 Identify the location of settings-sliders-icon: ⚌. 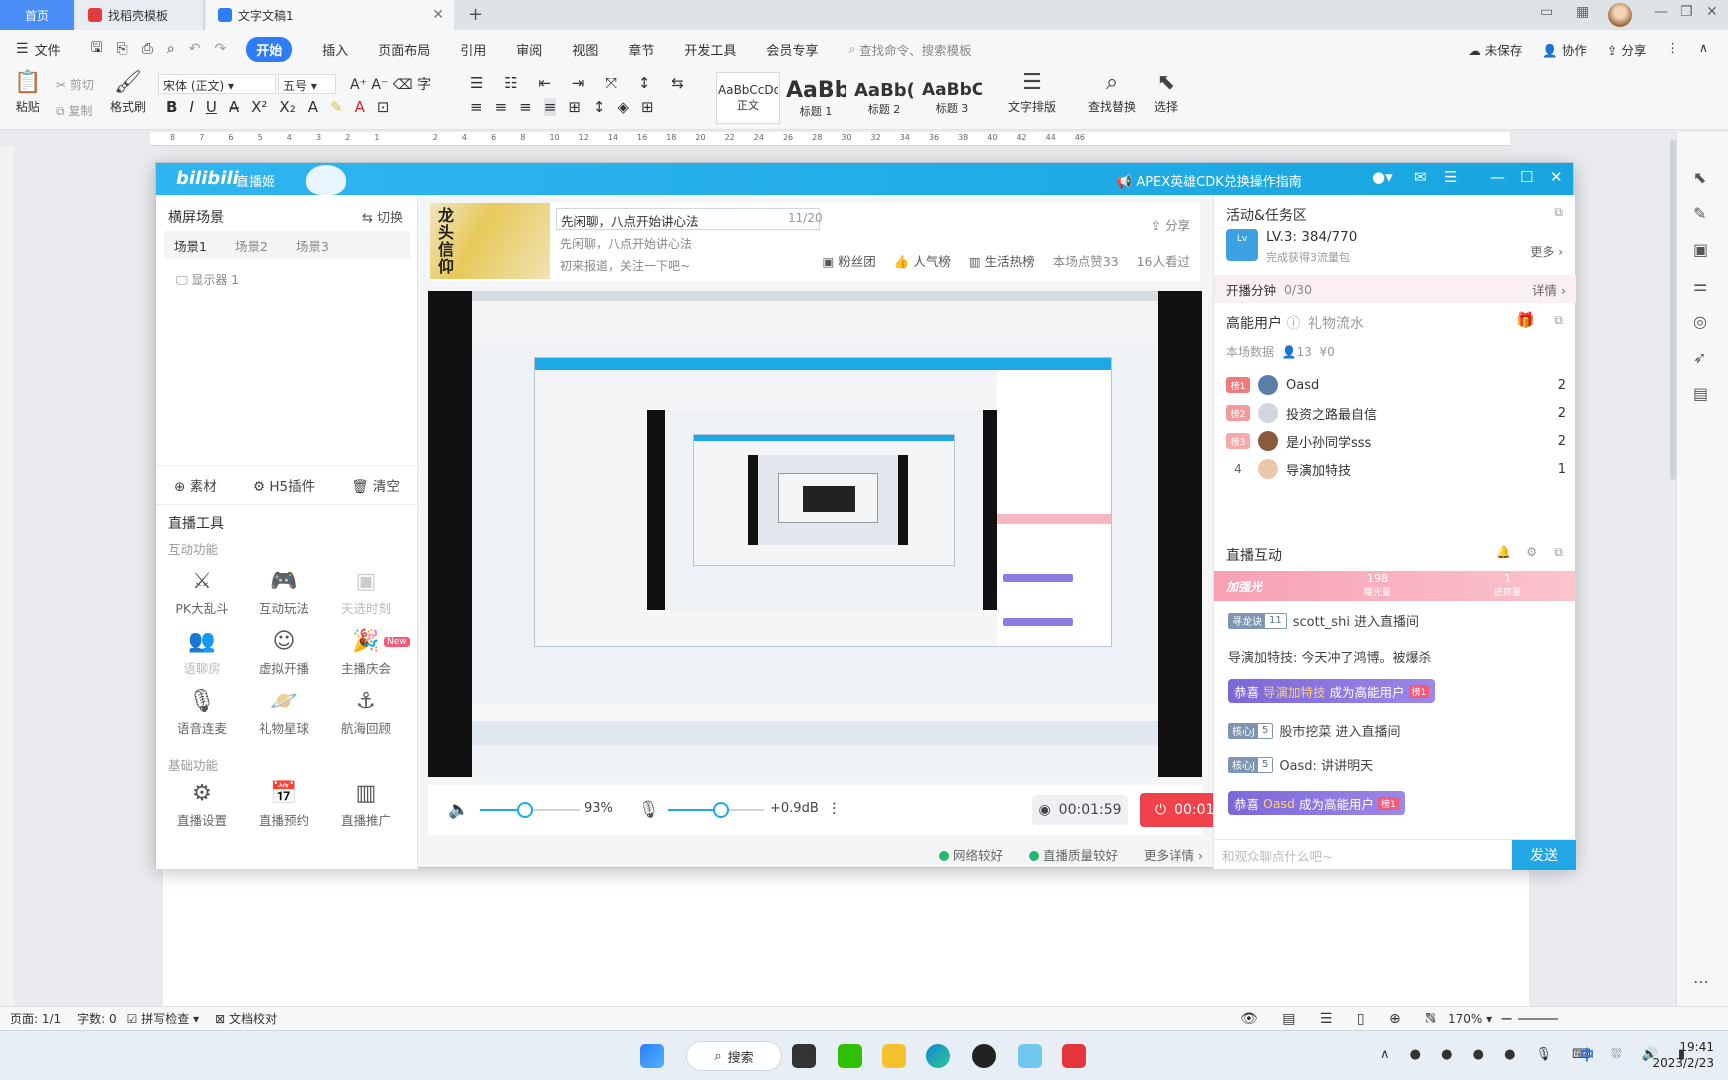
(1700, 285).